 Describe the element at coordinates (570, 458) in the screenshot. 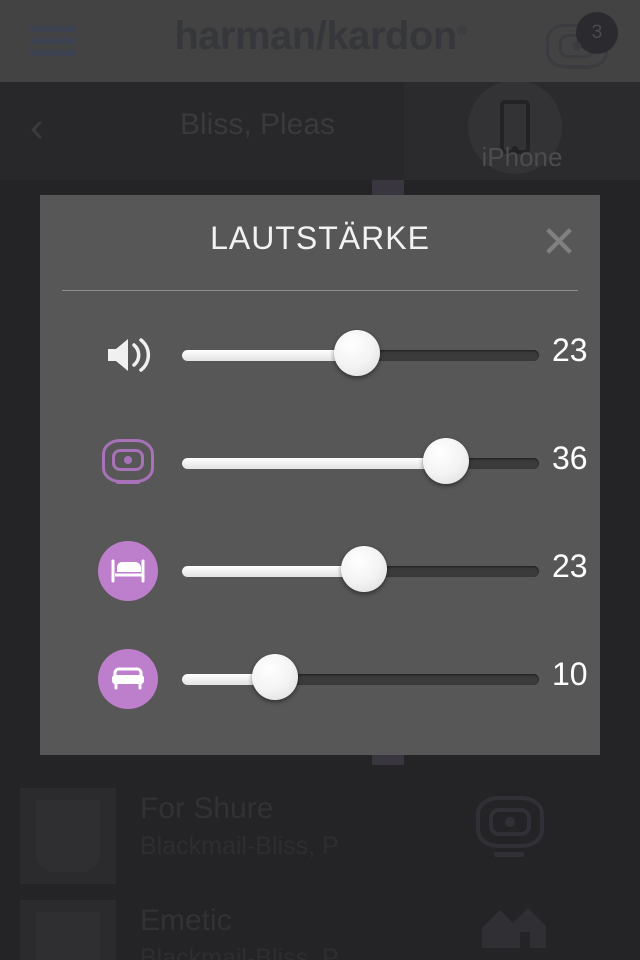

I see `slider-value: 36` at that location.